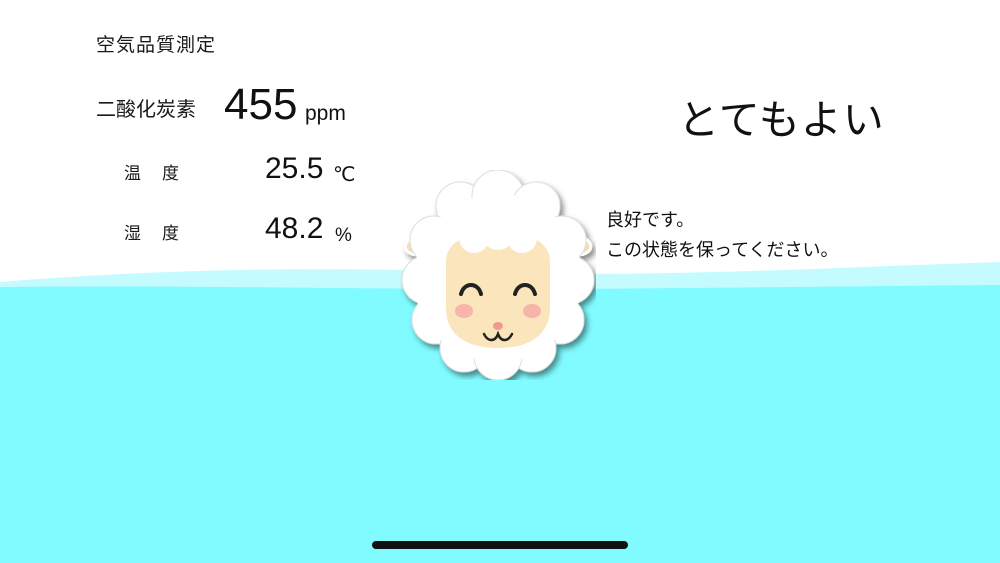 This screenshot has height=563, width=1000. What do you see at coordinates (261, 104) in the screenshot?
I see `co2-value: 455` at bounding box center [261, 104].